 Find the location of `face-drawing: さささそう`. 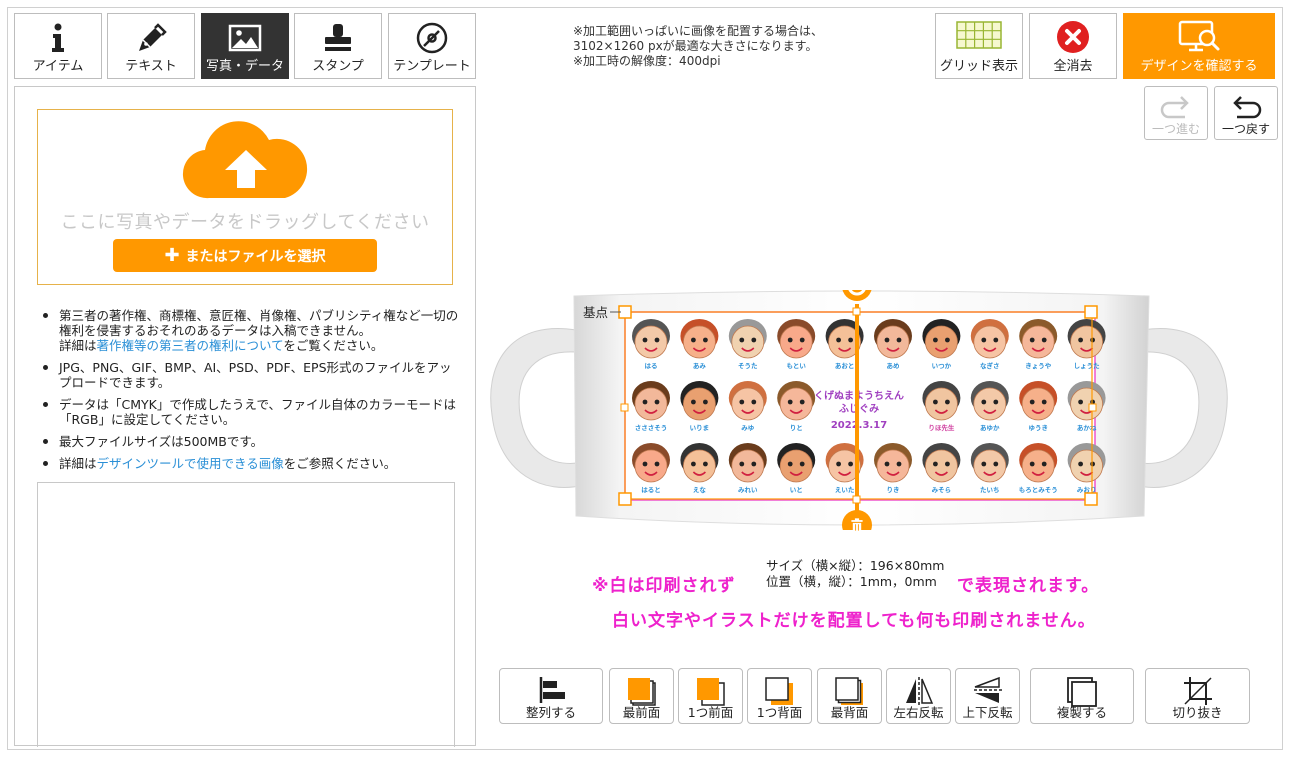

face-drawing: さささそう is located at coordinates (651, 406).